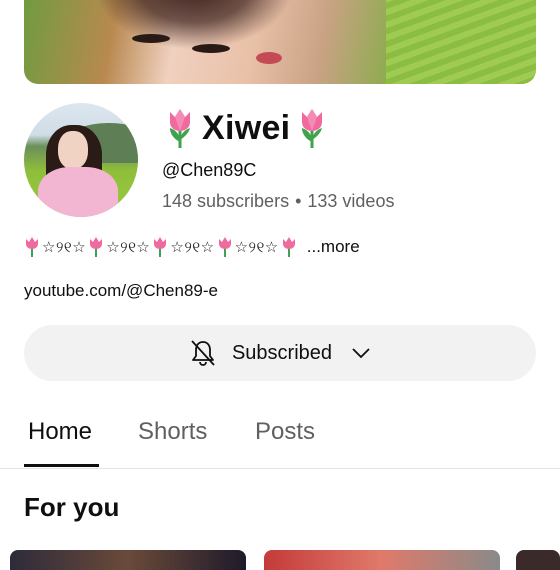 The height and width of the screenshot is (570, 560). I want to click on bell-off-icon, so click(203, 353).